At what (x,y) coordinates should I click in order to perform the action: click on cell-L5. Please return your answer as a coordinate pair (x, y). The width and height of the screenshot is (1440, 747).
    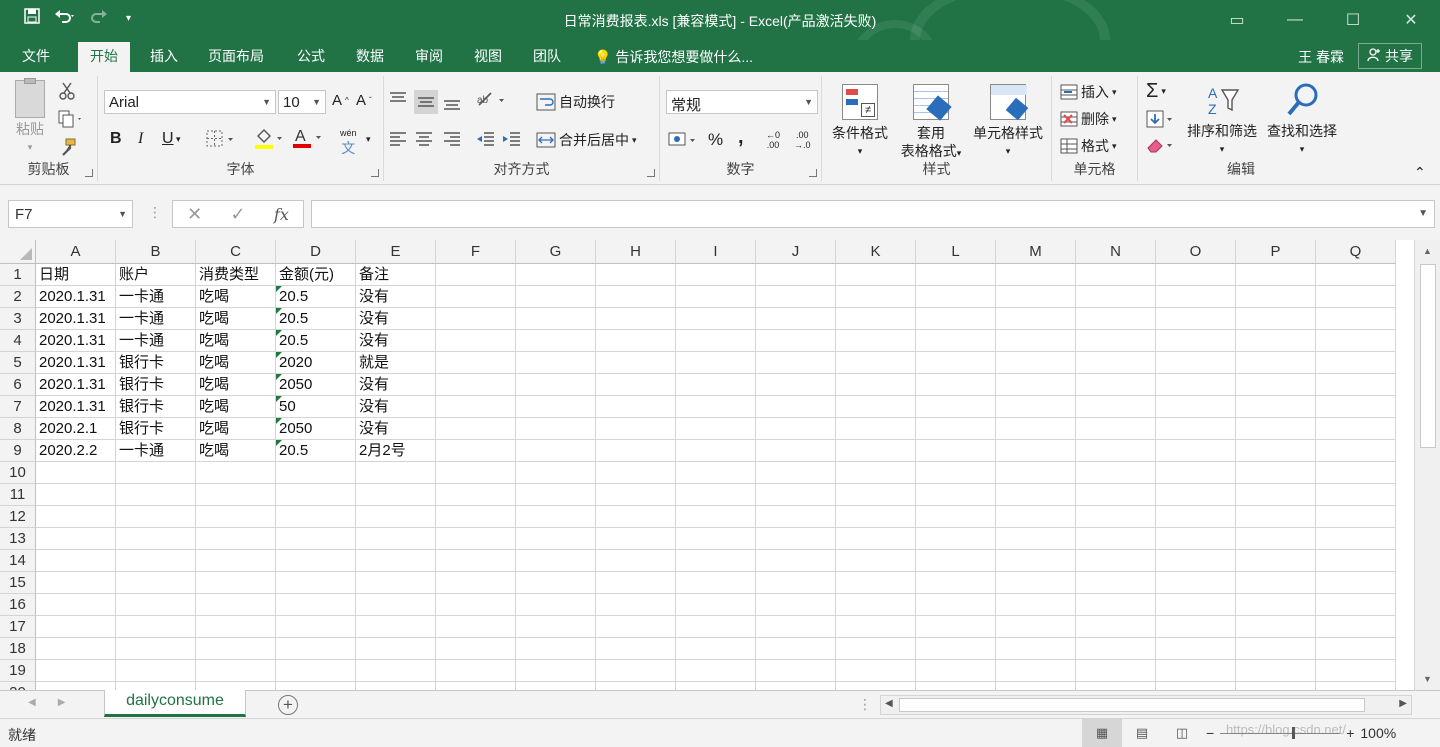
    Looking at the image, I should click on (956, 363).